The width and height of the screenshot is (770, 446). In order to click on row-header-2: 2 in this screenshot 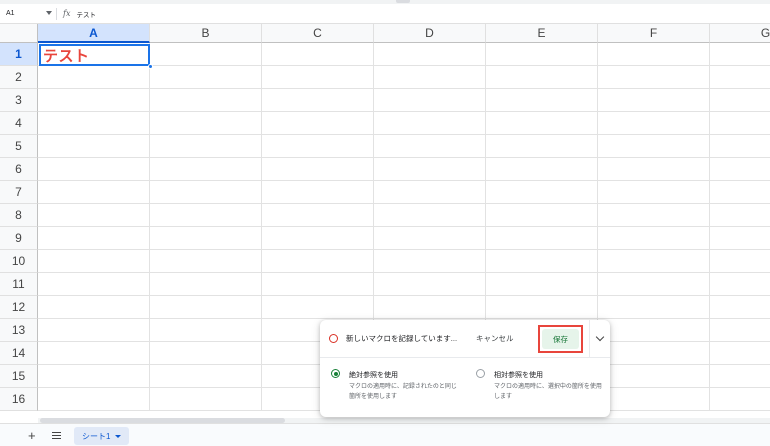, I will do `click(19, 77)`.